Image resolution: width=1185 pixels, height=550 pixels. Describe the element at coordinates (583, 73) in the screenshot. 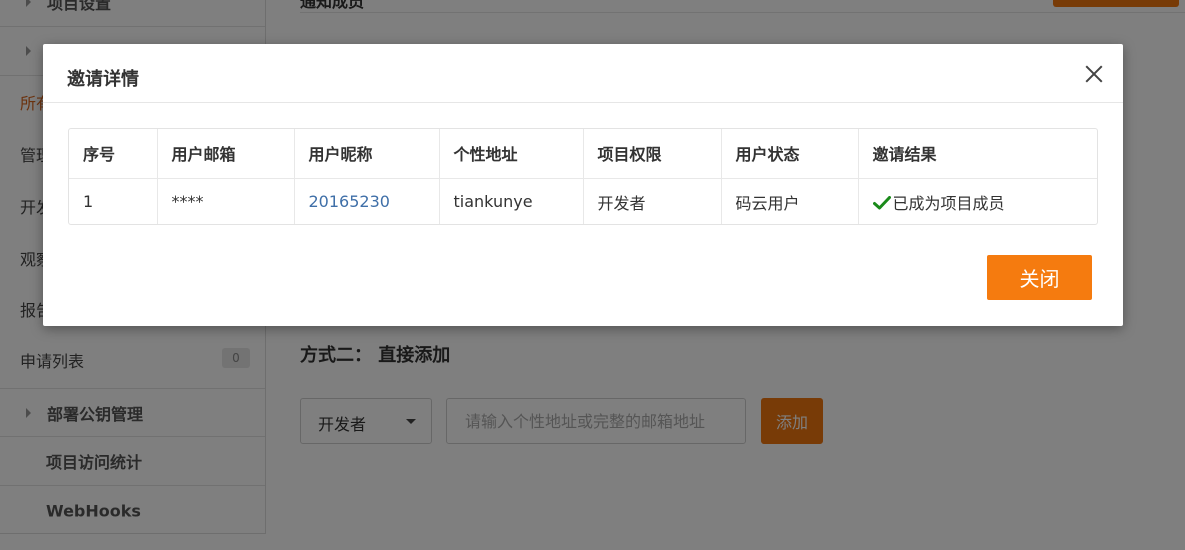

I see `modal-header: 邀请详情` at that location.